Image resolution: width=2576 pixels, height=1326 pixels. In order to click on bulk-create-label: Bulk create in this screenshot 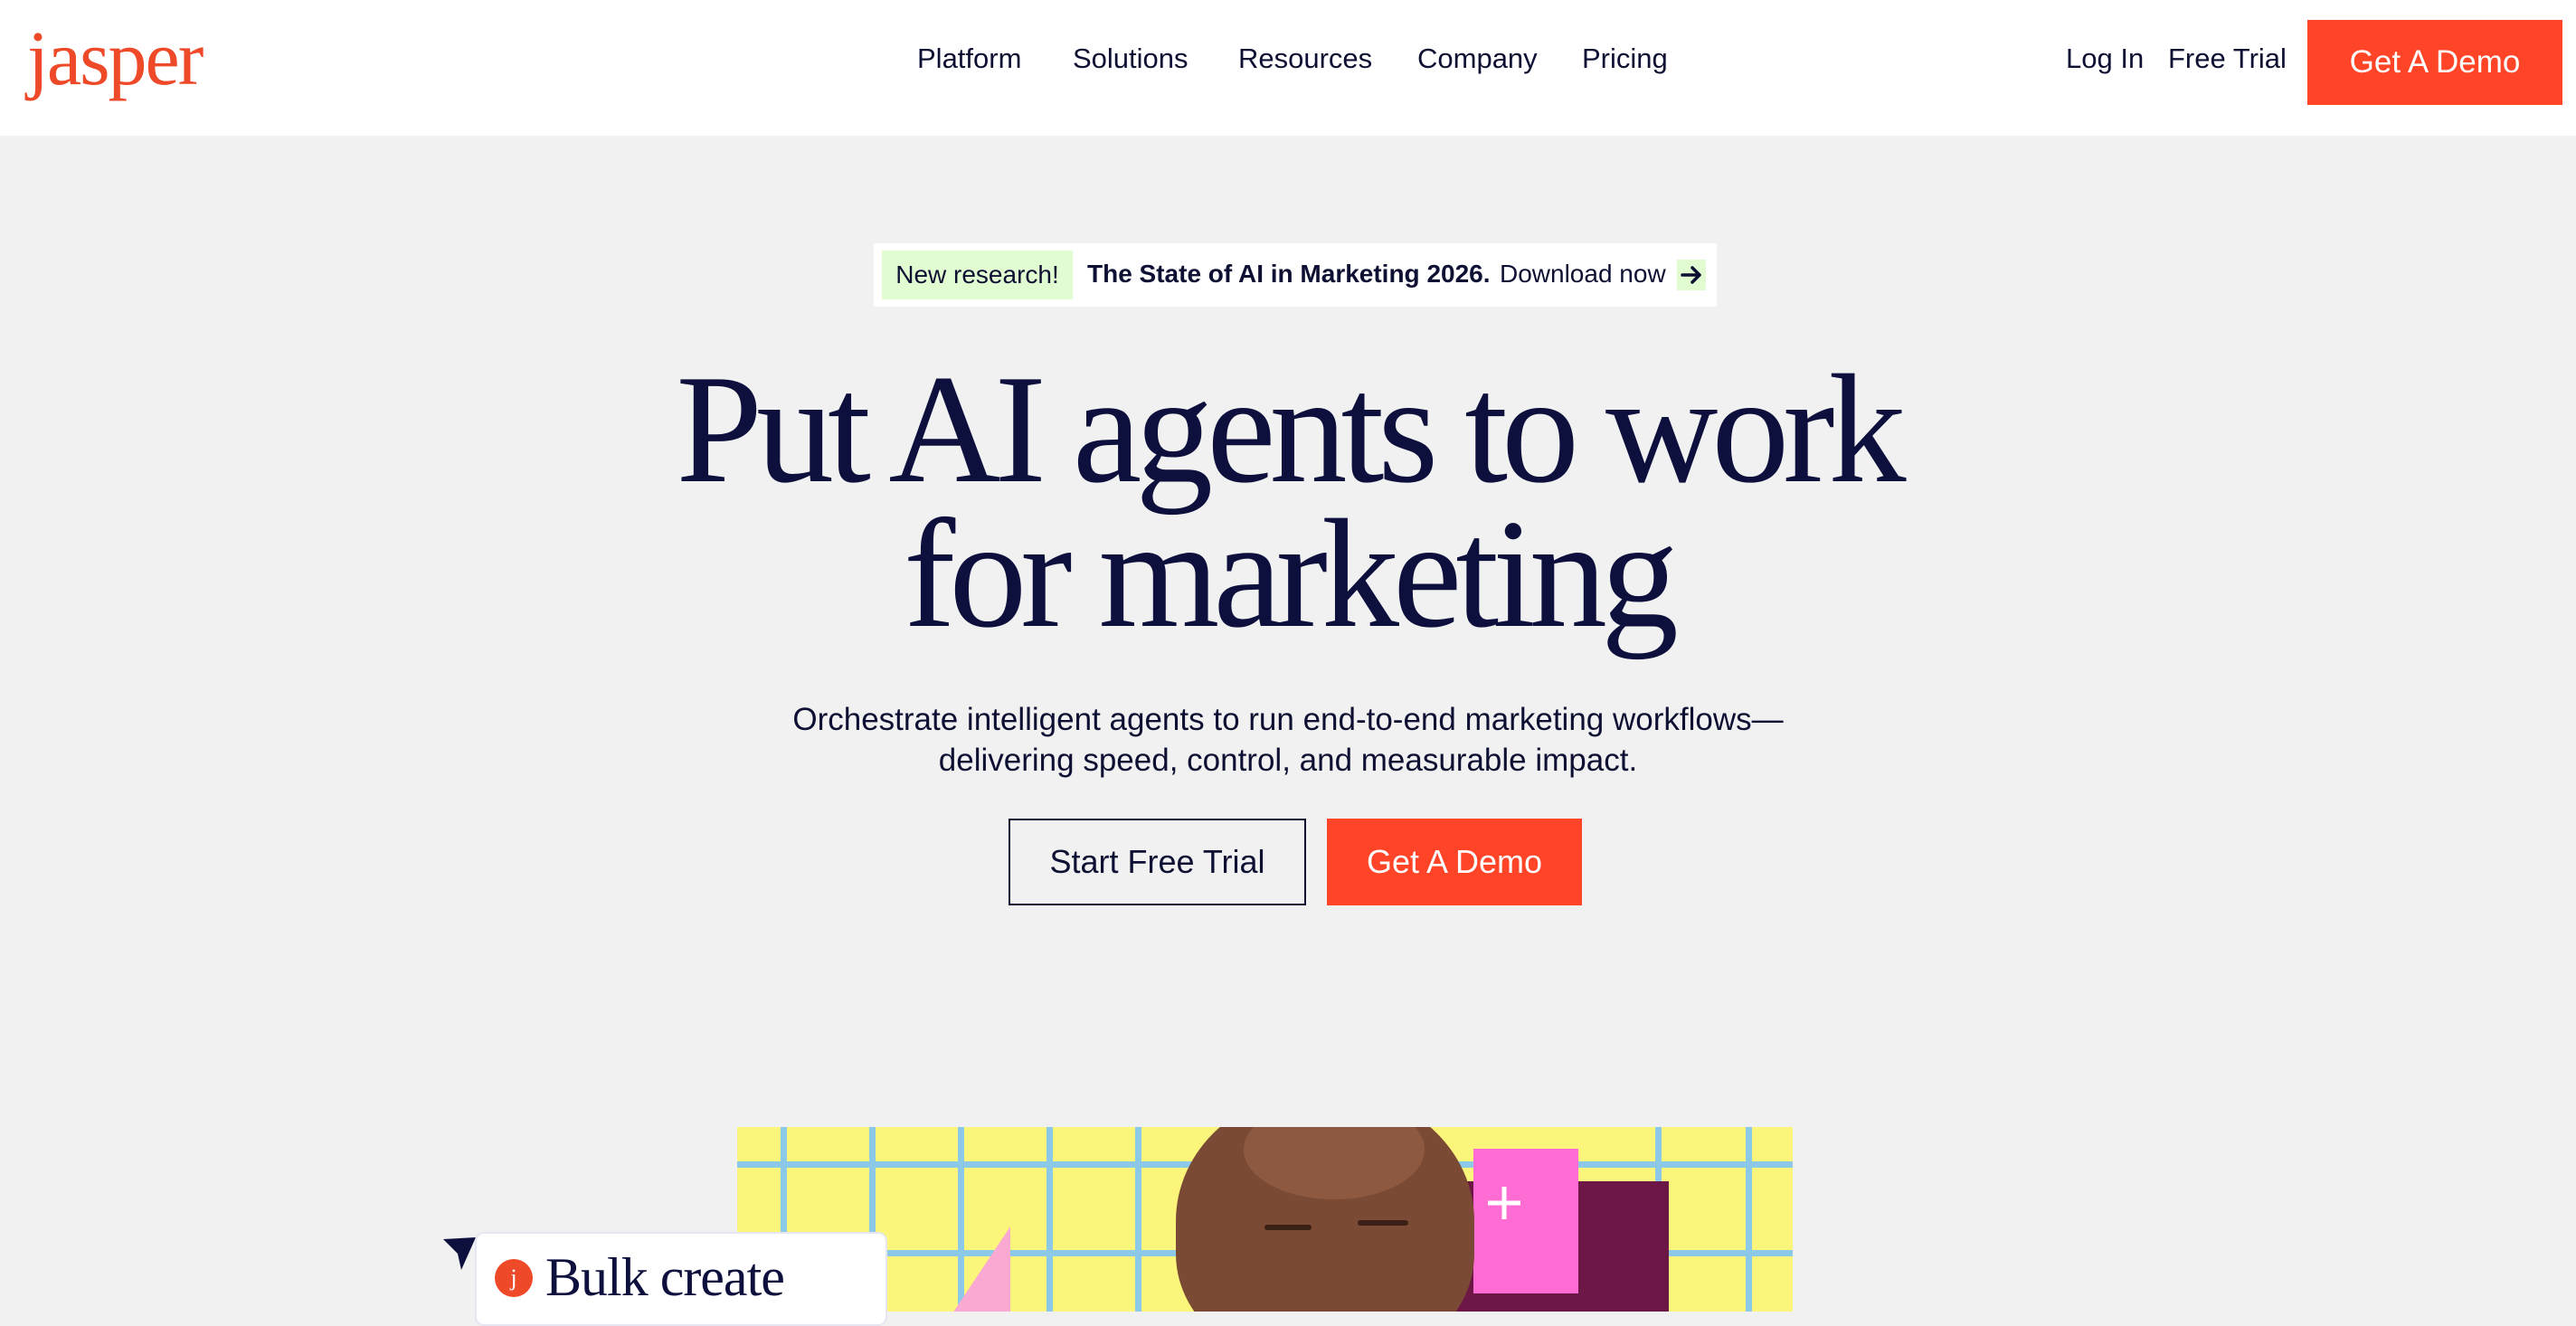, I will do `click(665, 1277)`.